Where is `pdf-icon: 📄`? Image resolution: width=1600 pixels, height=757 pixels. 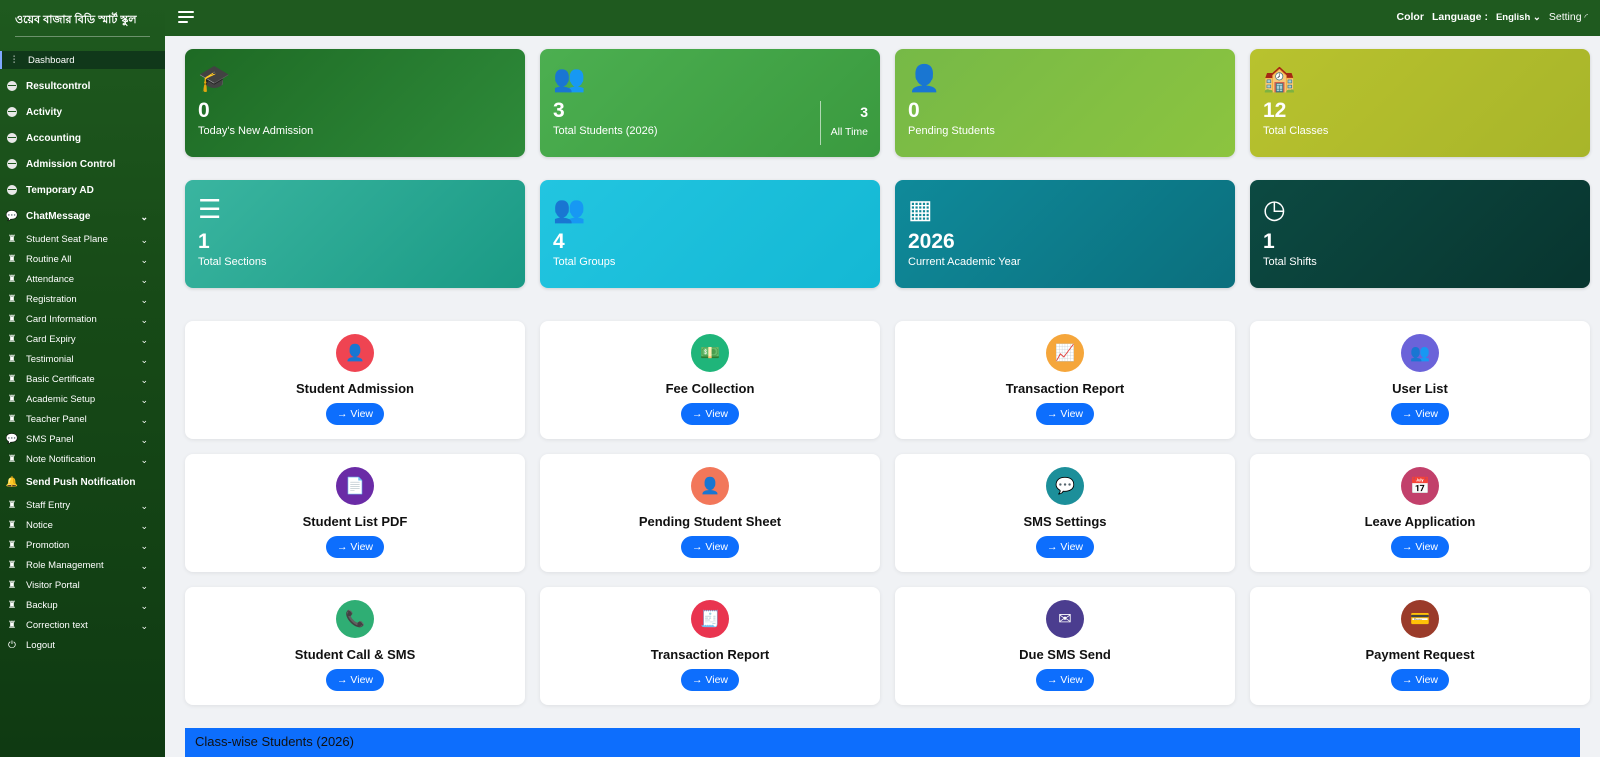 pdf-icon: 📄 is located at coordinates (355, 486).